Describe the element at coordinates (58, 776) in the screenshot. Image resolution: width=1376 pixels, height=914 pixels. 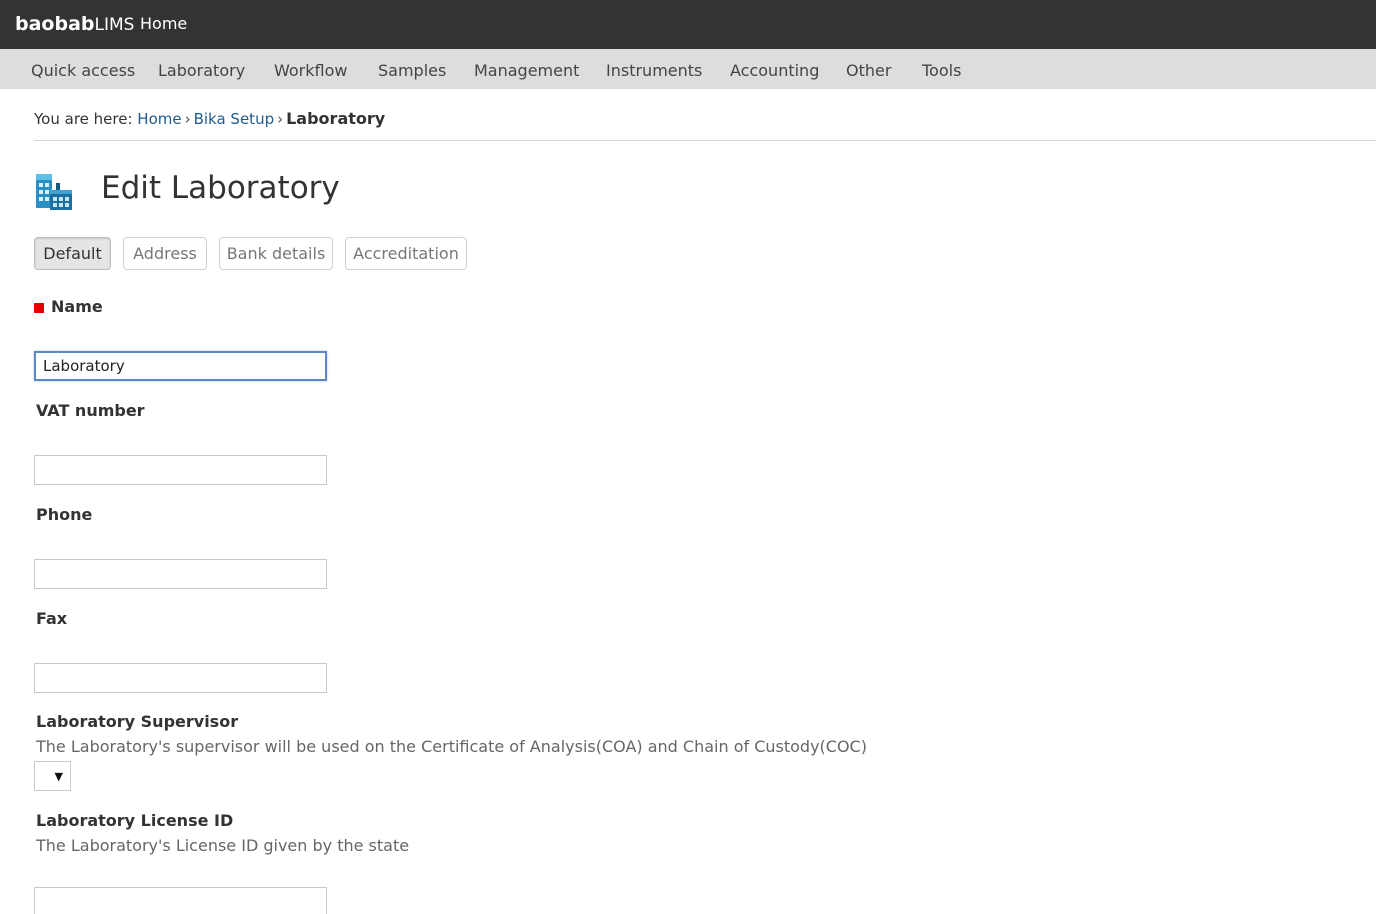
I see `chevron-down-icon: ▼` at that location.